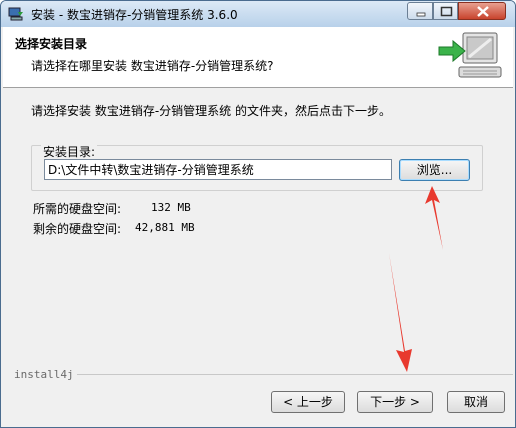 The height and width of the screenshot is (428, 516). I want to click on free-space-label: 剩余的硬盘空间:, so click(77, 229).